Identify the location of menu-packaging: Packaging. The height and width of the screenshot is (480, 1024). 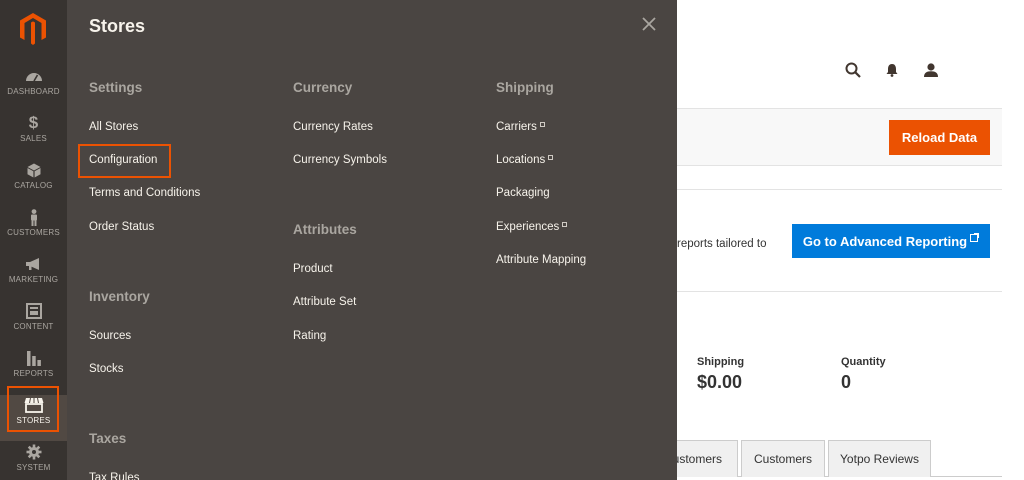
(523, 193).